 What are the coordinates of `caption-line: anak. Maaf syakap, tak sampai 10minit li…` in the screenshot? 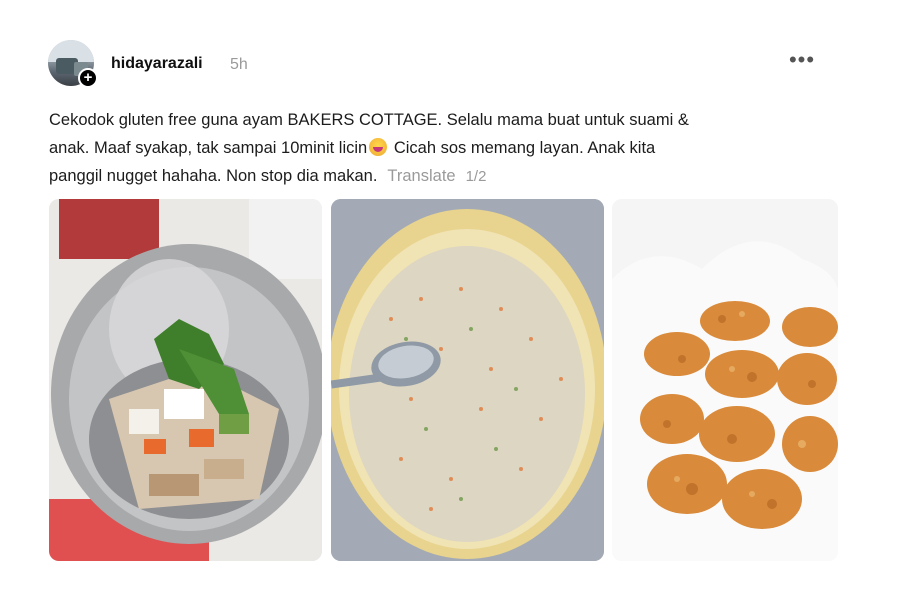 It's located at (352, 147).